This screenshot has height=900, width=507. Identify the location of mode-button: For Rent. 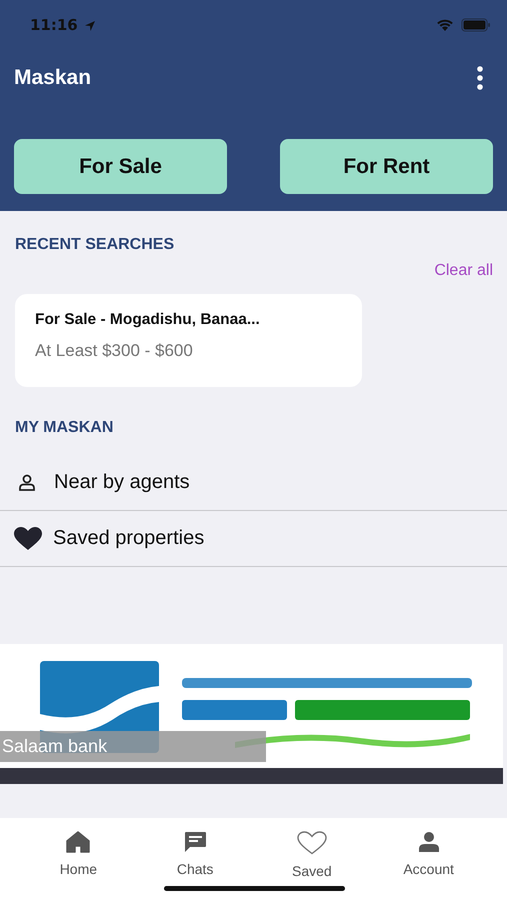
(386, 166).